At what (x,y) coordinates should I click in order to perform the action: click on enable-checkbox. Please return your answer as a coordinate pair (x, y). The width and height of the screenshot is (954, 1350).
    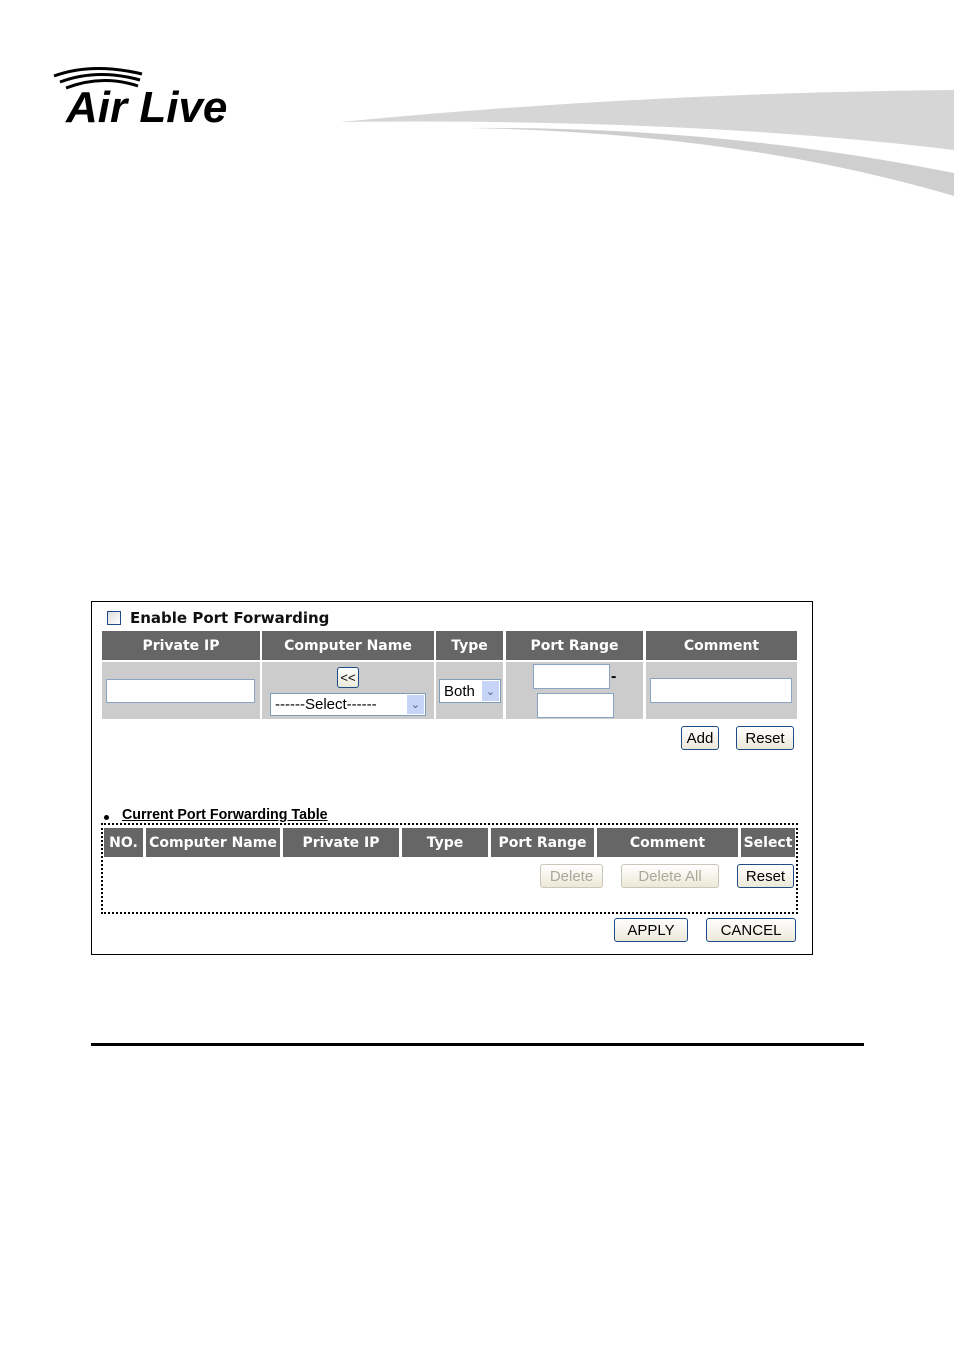
    Looking at the image, I should click on (114, 618).